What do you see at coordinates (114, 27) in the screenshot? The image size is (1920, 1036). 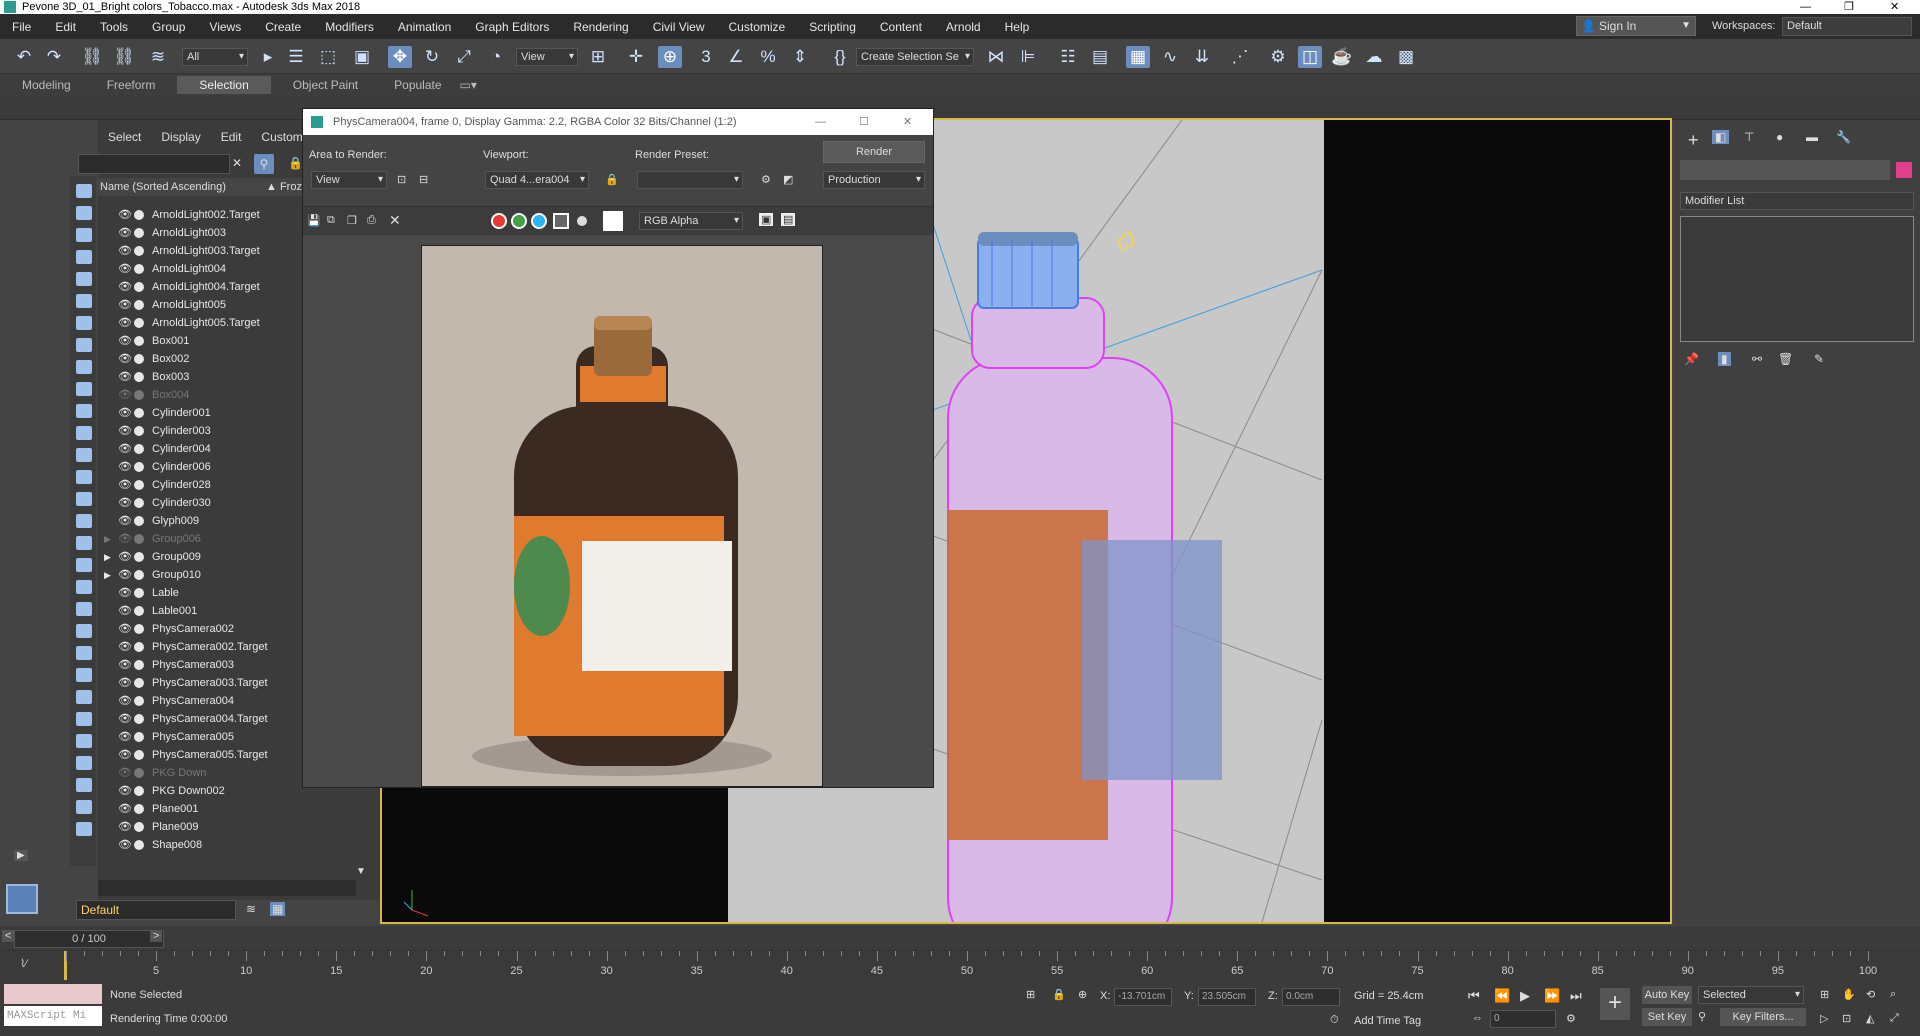 I see `menu-tools: Tools` at bounding box center [114, 27].